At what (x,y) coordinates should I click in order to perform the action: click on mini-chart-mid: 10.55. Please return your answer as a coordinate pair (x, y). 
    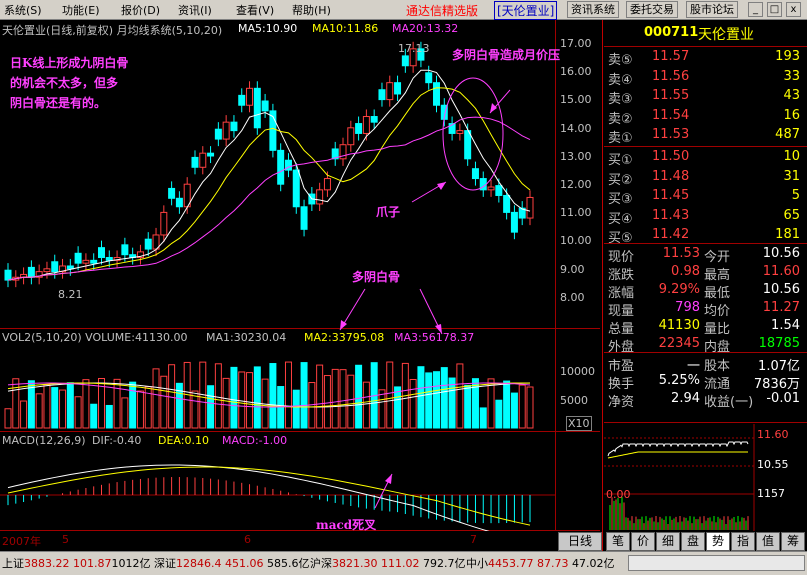
    Looking at the image, I should click on (773, 464).